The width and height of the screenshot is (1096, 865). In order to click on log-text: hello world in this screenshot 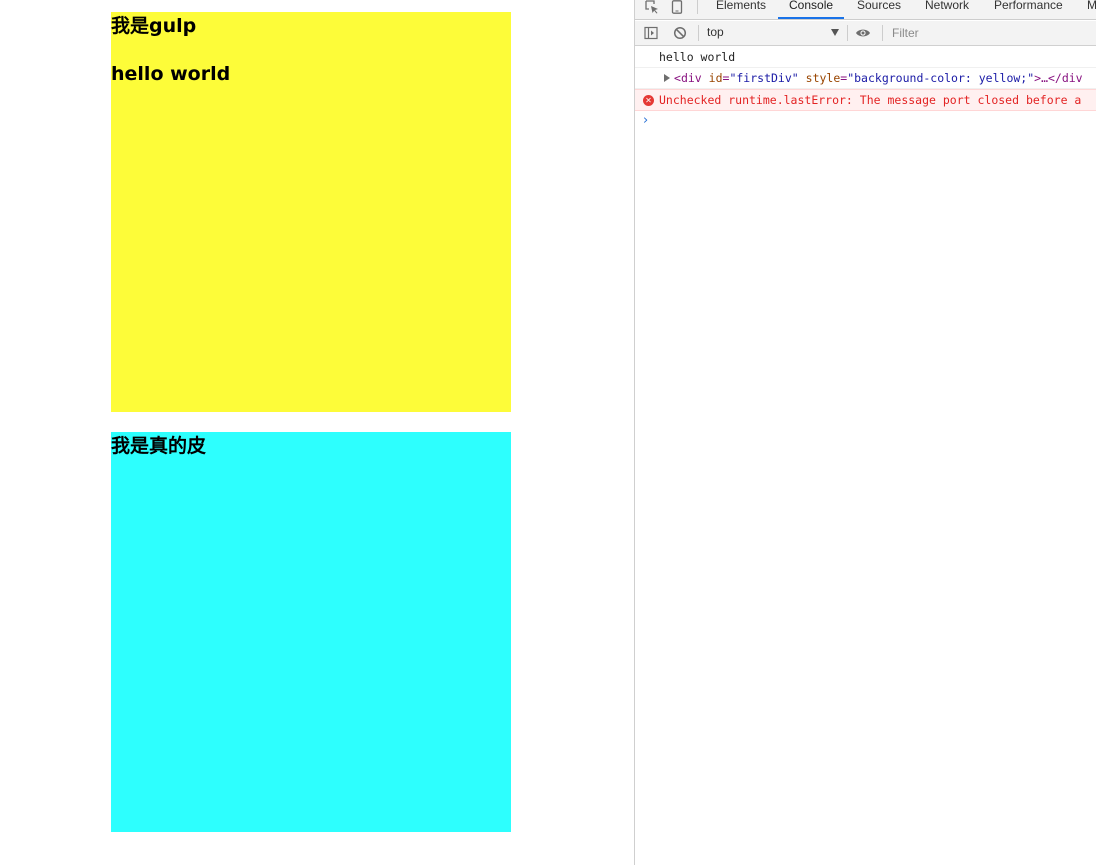, I will do `click(697, 57)`.